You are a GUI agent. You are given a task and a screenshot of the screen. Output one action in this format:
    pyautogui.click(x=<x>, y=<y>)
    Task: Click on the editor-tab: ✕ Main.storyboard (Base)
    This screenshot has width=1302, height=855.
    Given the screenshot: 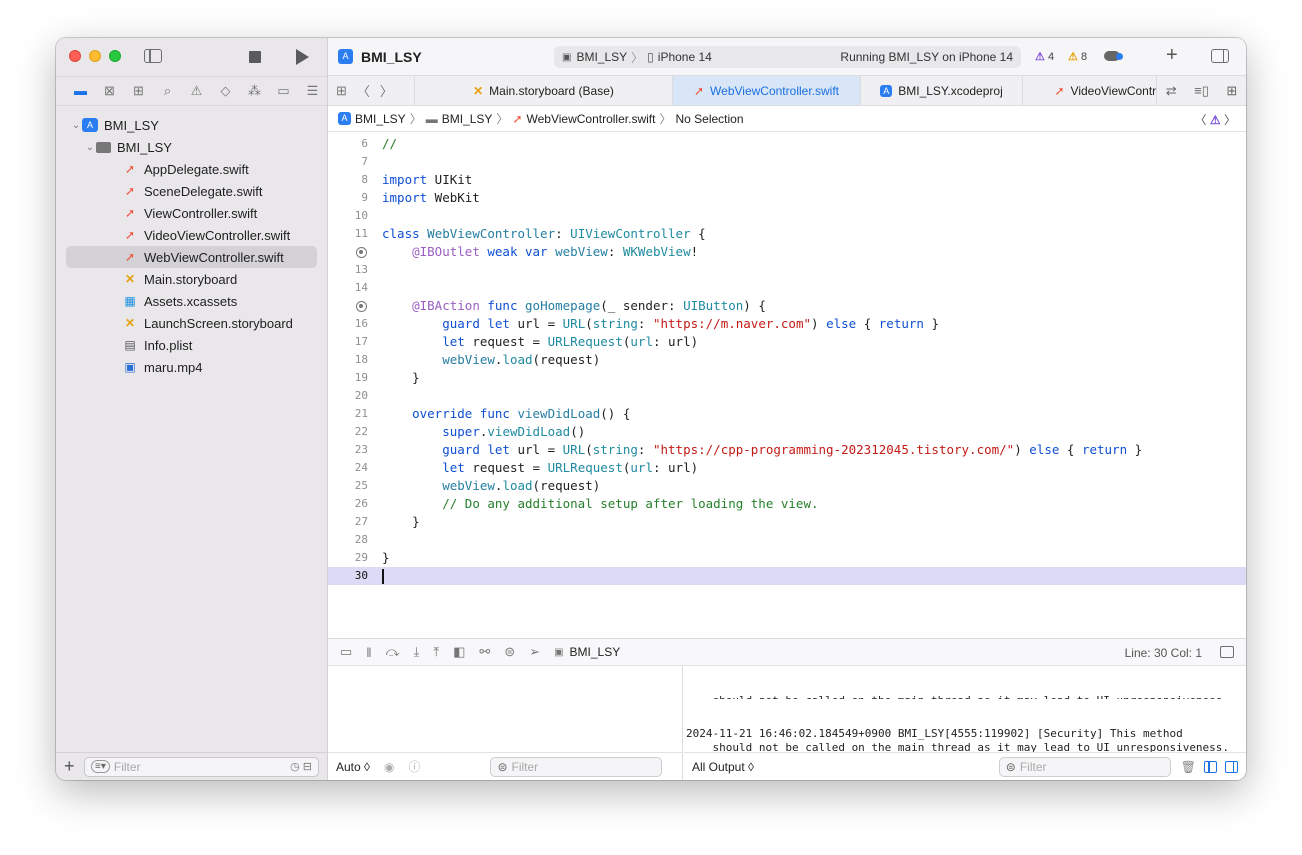 What is the action you would take?
    pyautogui.click(x=543, y=90)
    